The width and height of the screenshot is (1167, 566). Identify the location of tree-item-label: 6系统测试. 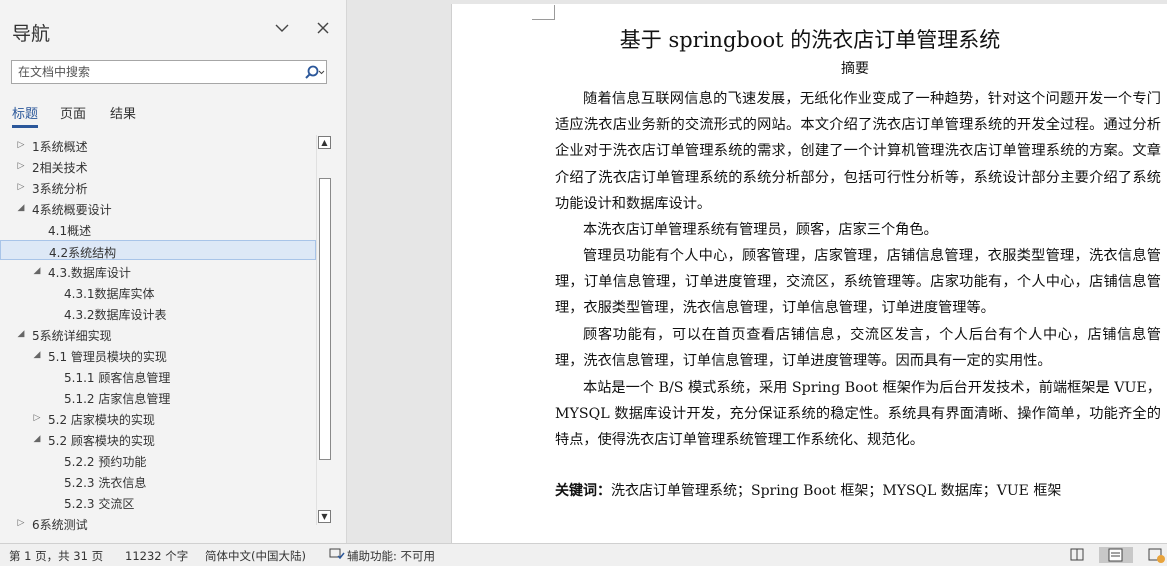
(60, 525).